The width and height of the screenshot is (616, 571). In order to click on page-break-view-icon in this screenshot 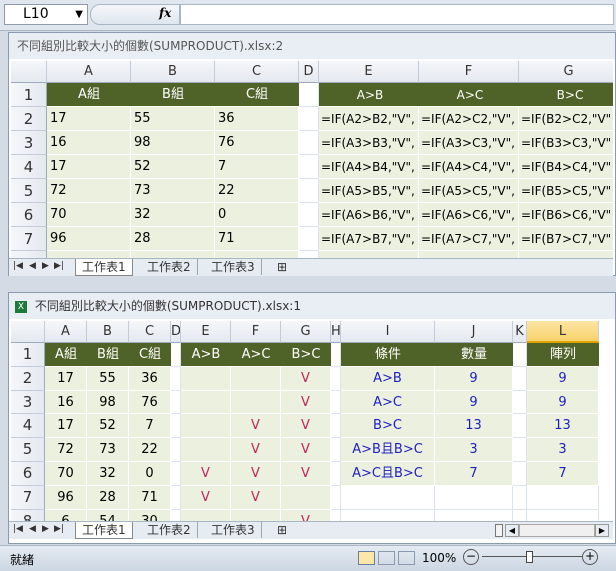, I will do `click(406, 558)`.